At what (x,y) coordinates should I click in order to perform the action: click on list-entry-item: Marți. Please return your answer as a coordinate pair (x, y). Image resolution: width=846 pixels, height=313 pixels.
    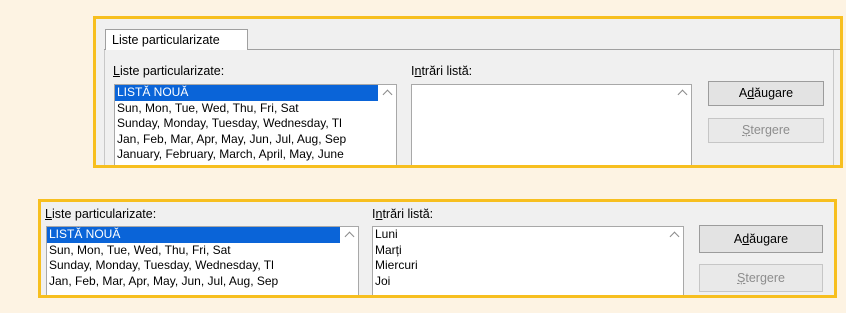
    Looking at the image, I should click on (519, 251).